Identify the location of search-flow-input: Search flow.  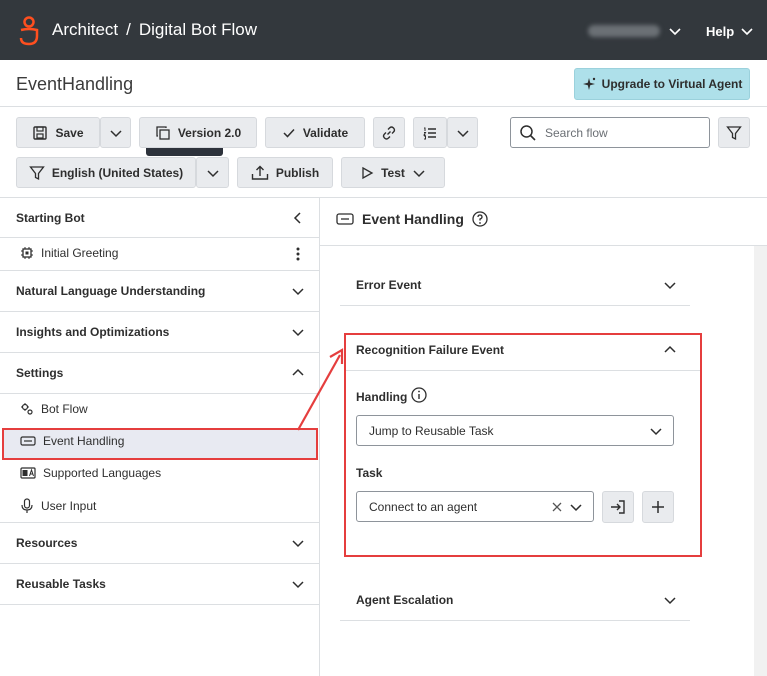
(610, 132).